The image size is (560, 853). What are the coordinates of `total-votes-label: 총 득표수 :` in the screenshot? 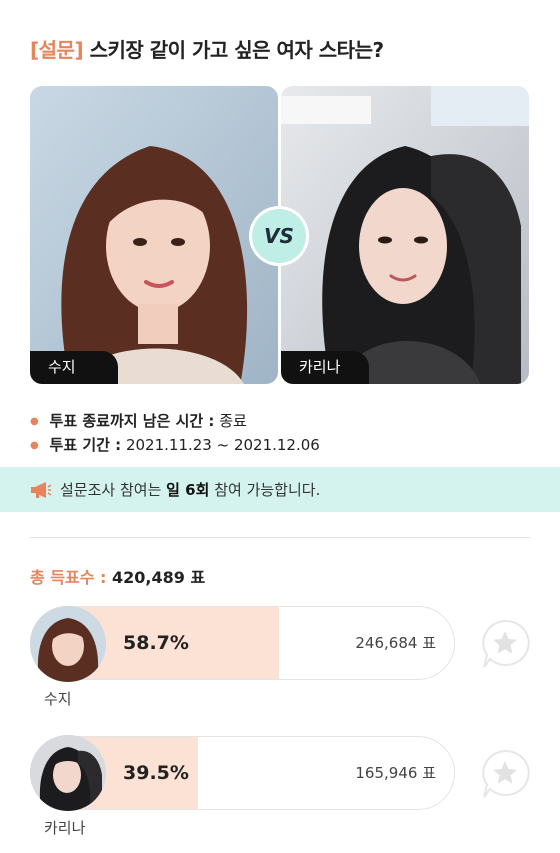 It's located at (68, 577).